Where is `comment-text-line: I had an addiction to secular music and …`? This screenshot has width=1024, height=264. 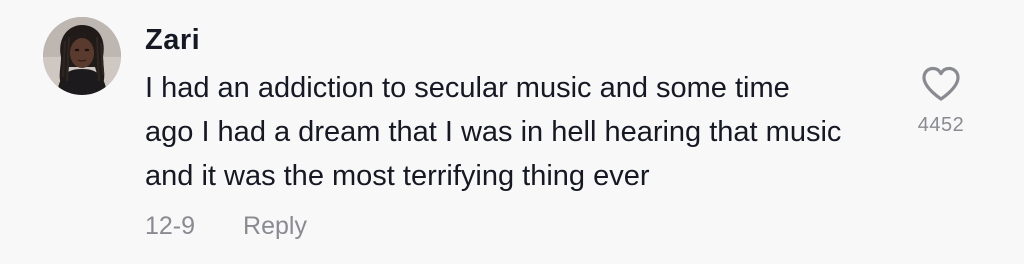 comment-text-line: I had an addiction to secular music and … is located at coordinates (467, 88).